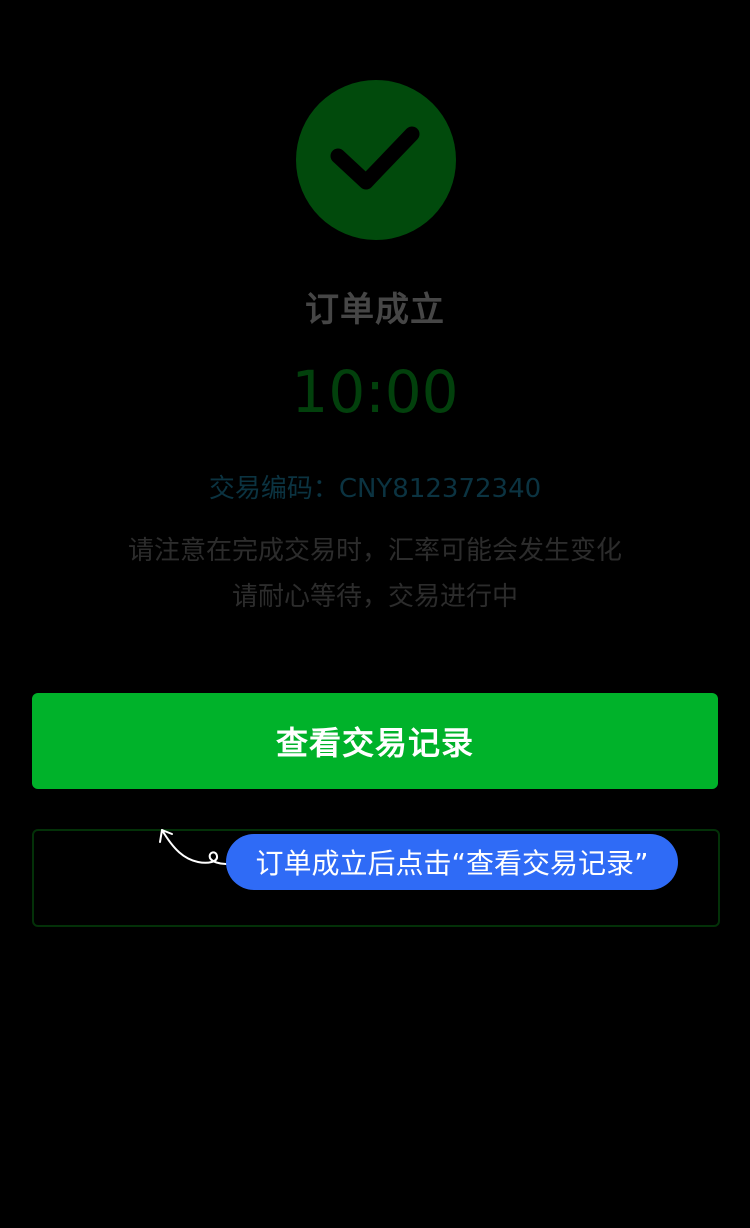 This screenshot has width=750, height=1228. What do you see at coordinates (374, 551) in the screenshot?
I see `rate-notice: 请注意在完成交易时，汇率可能会发生变化` at bounding box center [374, 551].